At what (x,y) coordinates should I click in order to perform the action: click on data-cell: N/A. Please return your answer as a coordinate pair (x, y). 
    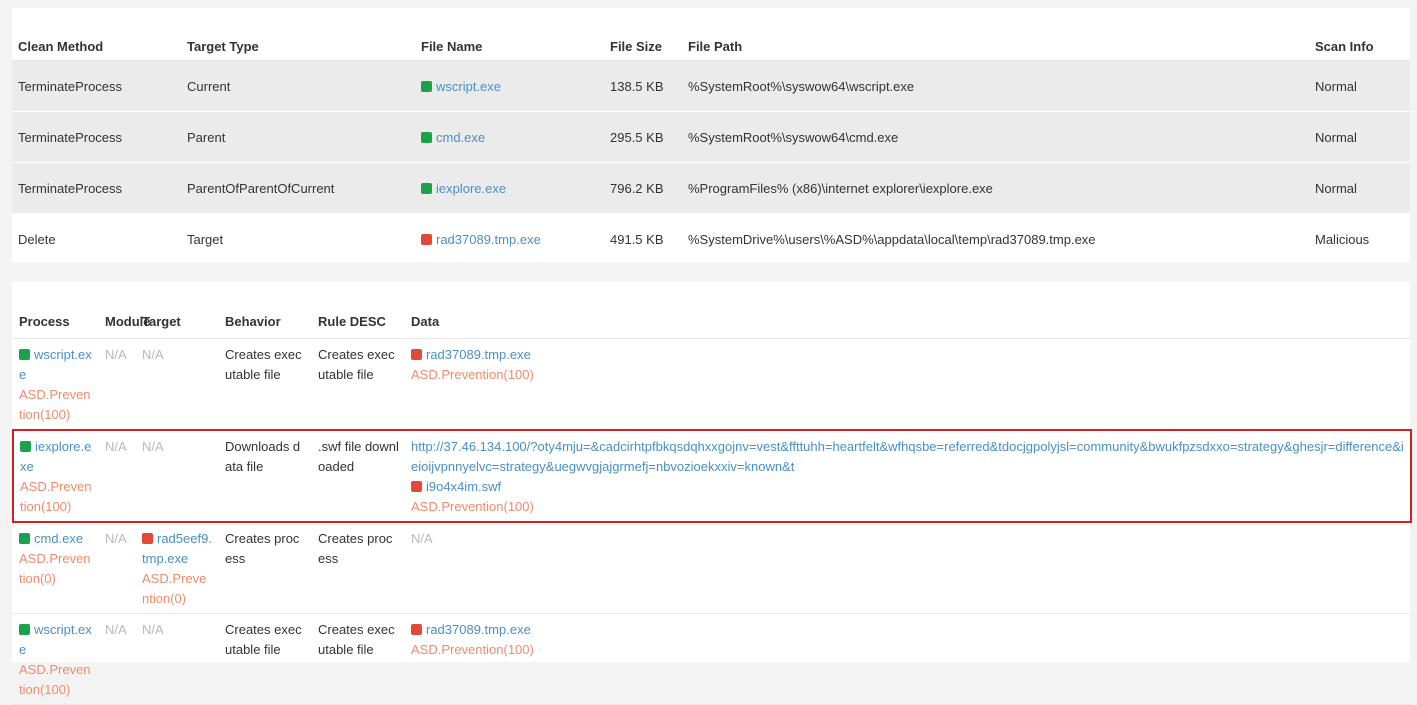
    Looking at the image, I should click on (908, 568).